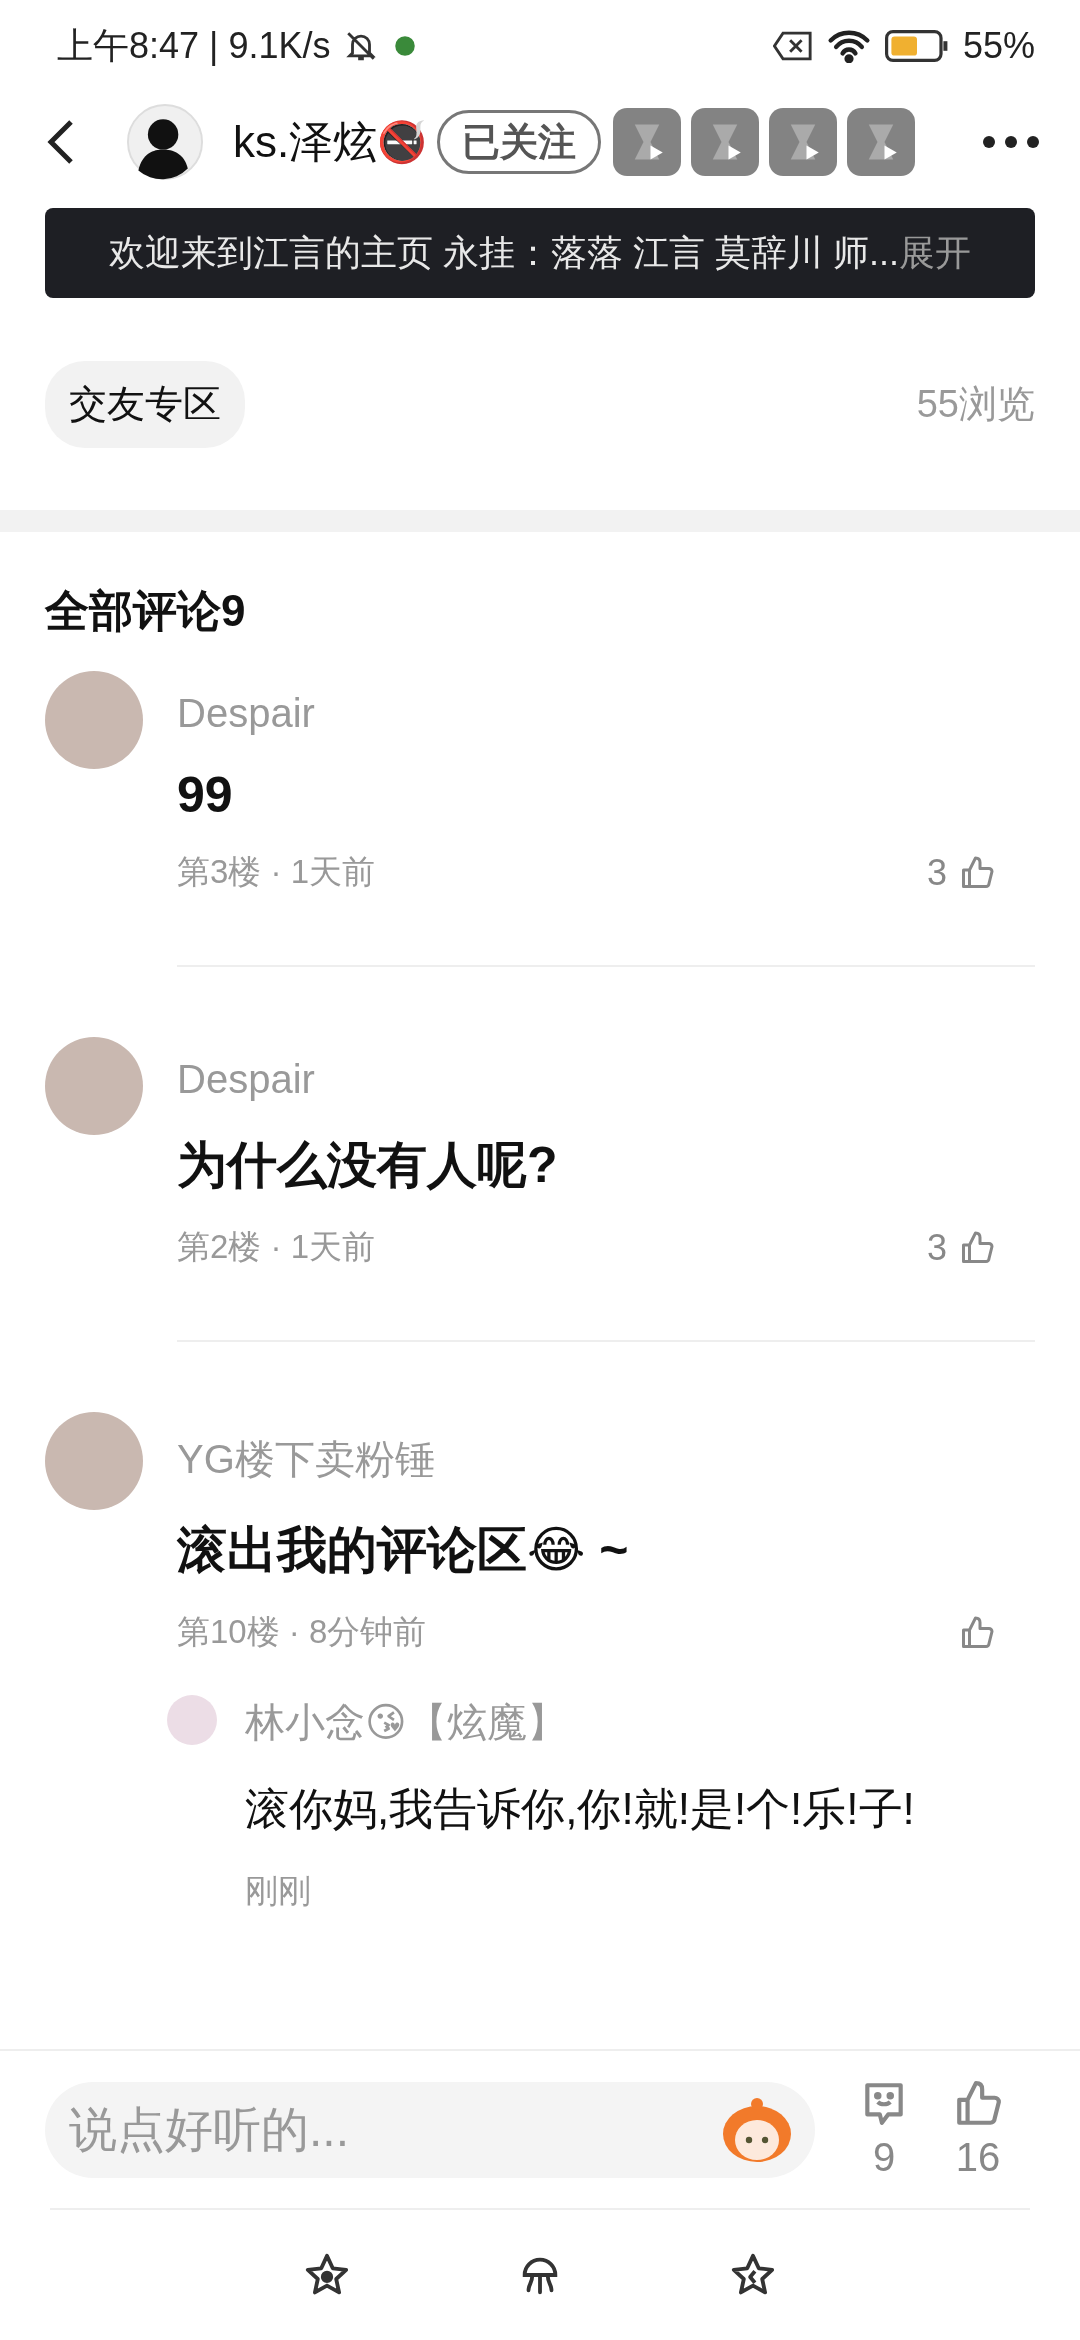 Image resolution: width=1080 pixels, height=2340 pixels. What do you see at coordinates (276, 1247) in the screenshot?
I see `floor-time-text: 第2楼 · 1天前` at bounding box center [276, 1247].